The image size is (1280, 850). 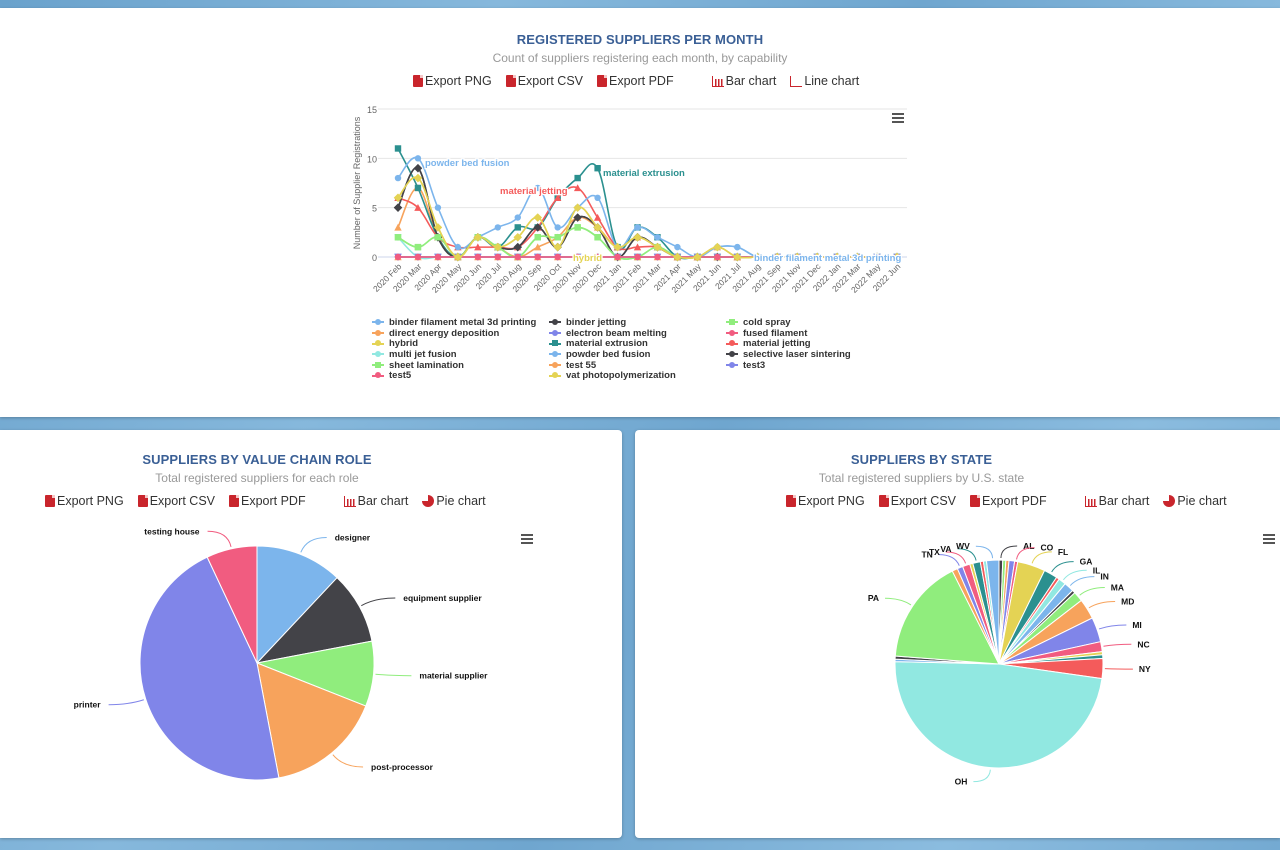 What do you see at coordinates (1143, 644) in the screenshot?
I see `slice-label: NC` at bounding box center [1143, 644].